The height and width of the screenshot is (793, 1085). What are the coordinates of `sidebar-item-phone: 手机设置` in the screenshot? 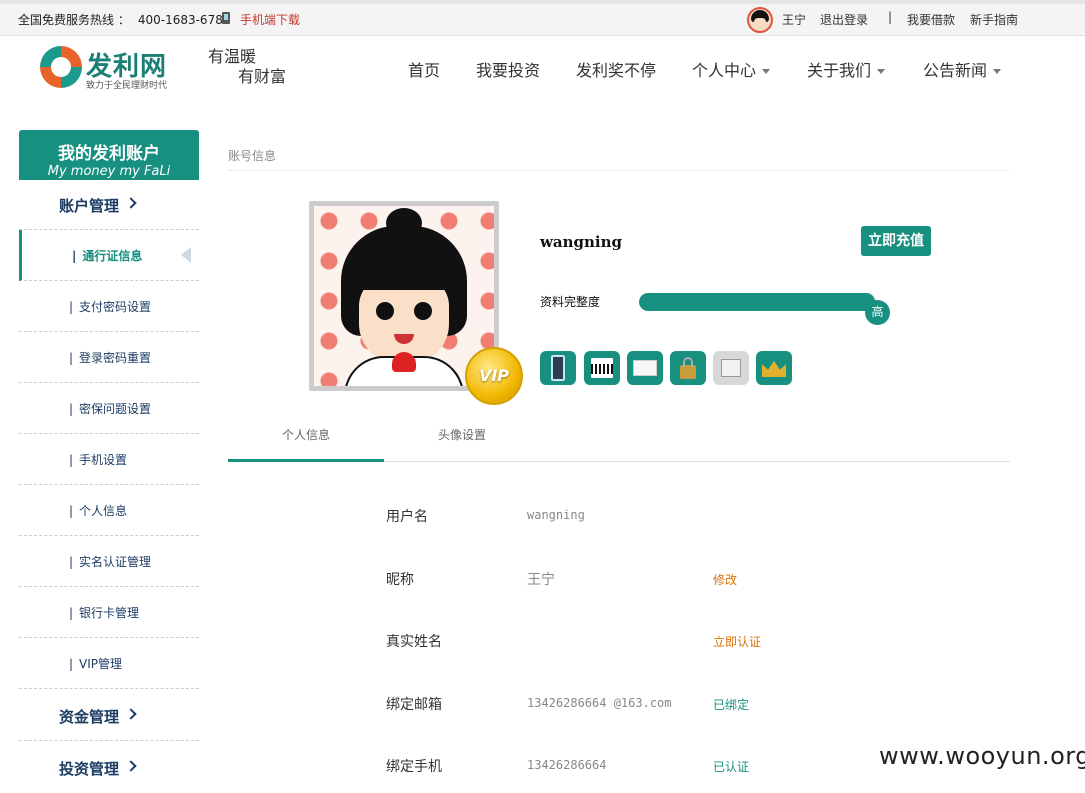 It's located at (109, 459).